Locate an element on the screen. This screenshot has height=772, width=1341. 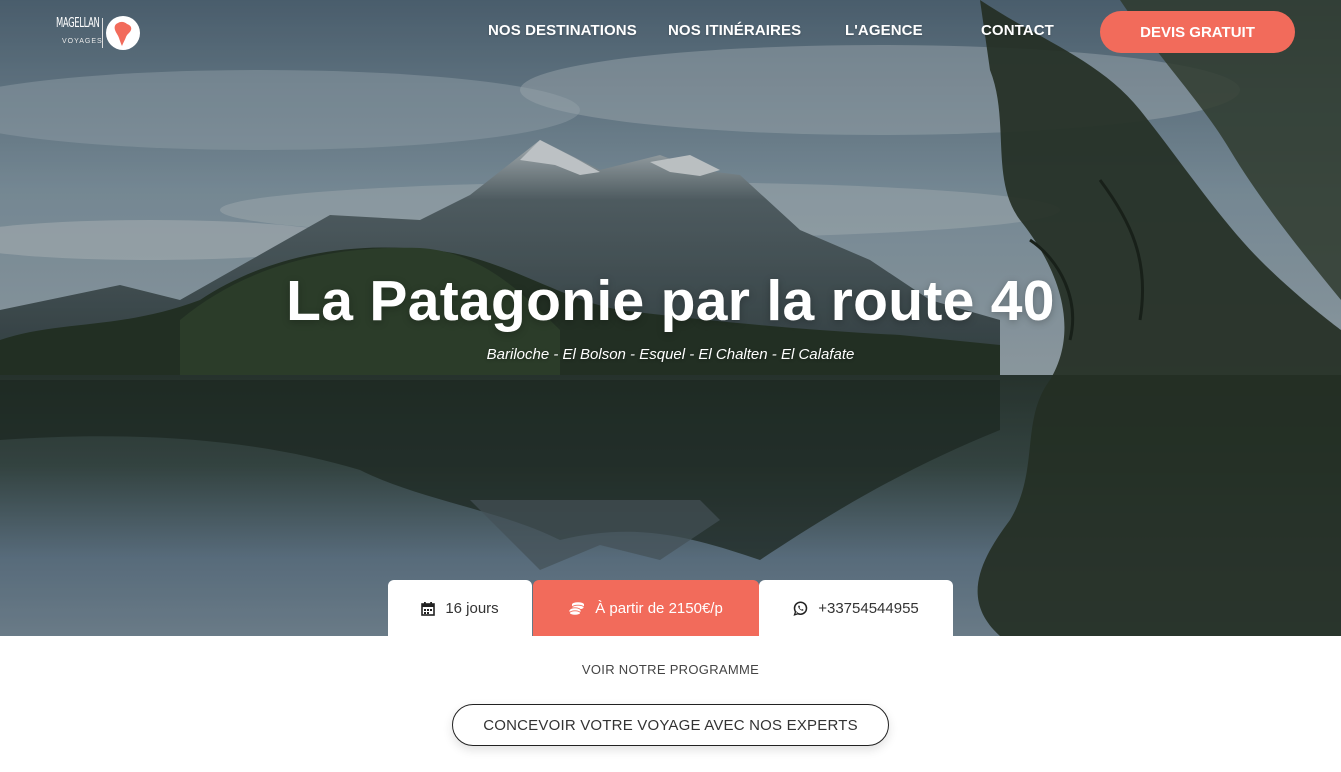
nav-destinations: NOS DESTINATIONS is located at coordinates (562, 30).